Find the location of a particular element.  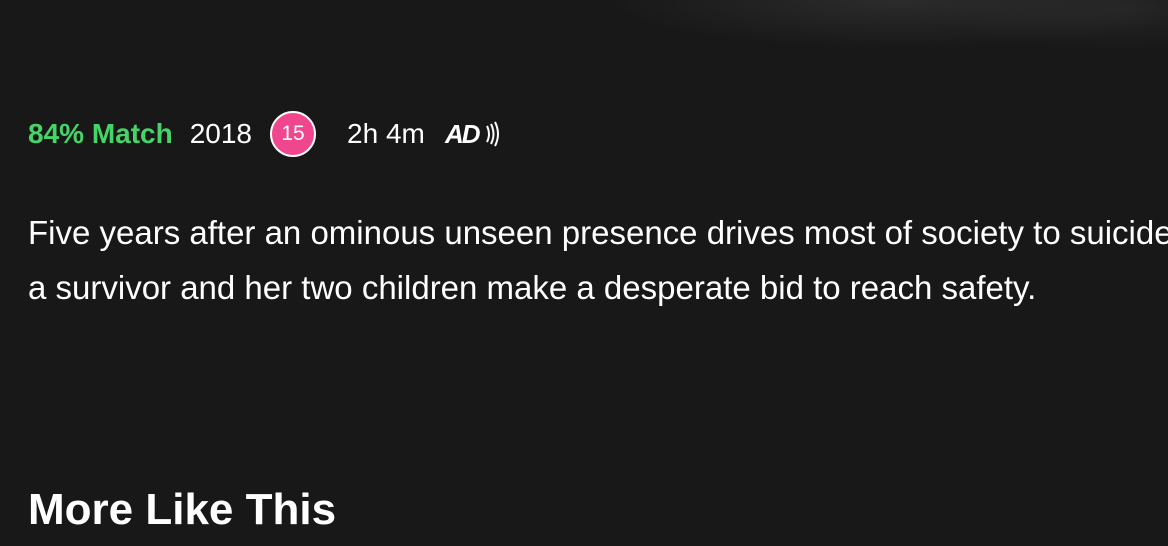

release-year: 2018 is located at coordinates (221, 133).